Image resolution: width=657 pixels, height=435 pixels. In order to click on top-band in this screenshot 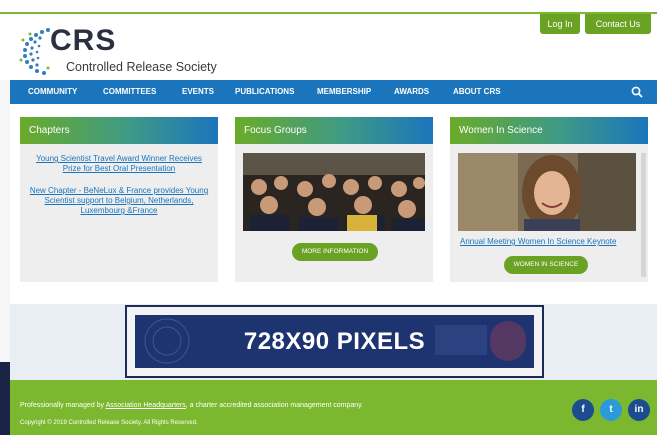, I will do `click(328, 7)`.